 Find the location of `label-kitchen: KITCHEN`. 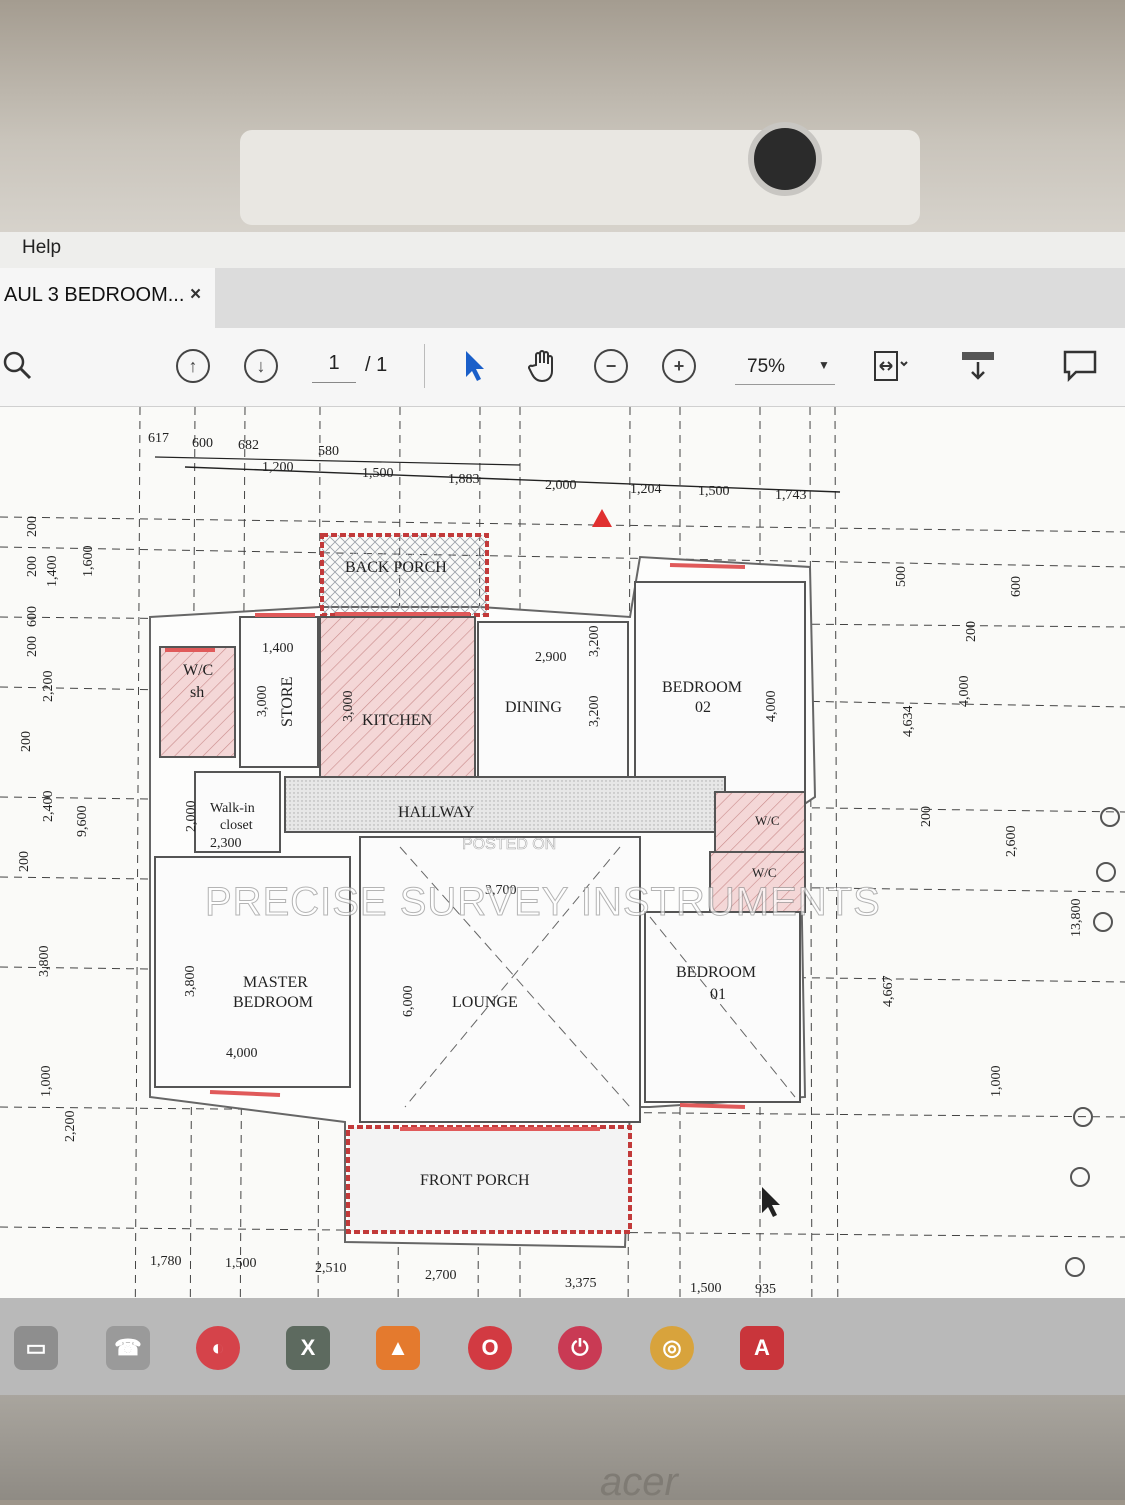

label-kitchen: KITCHEN is located at coordinates (397, 720).